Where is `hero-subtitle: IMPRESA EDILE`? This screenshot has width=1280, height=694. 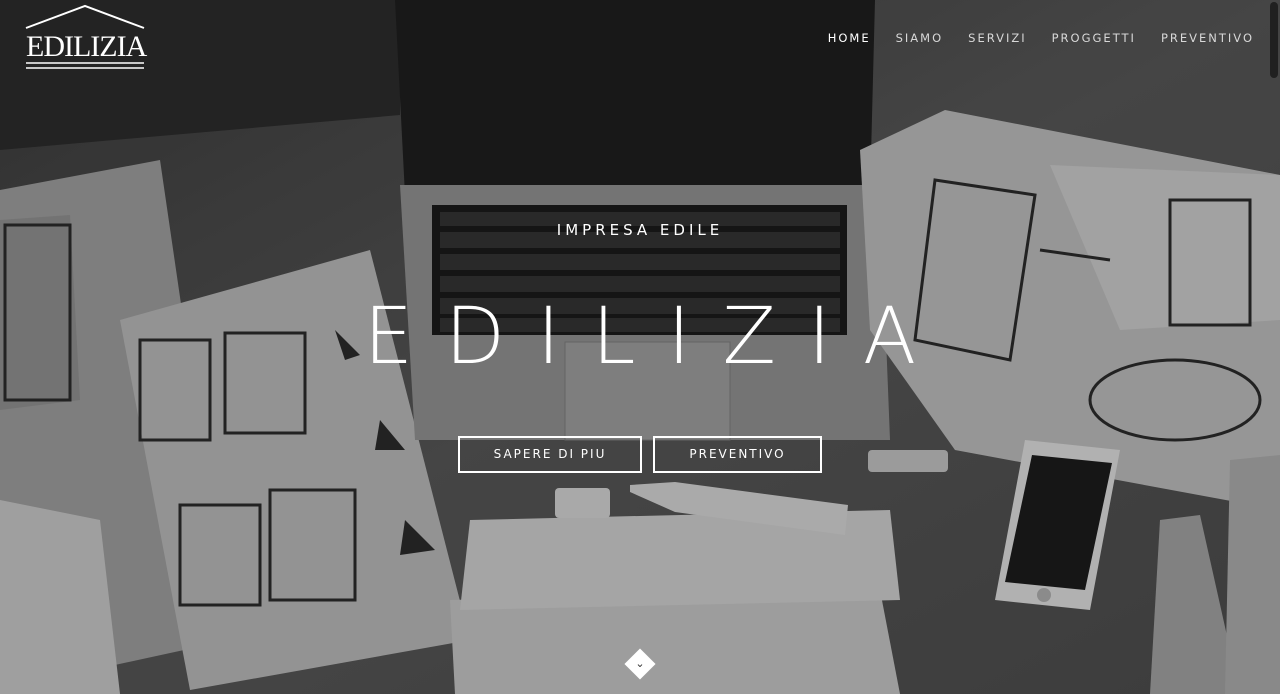 hero-subtitle: IMPRESA EDILE is located at coordinates (640, 230).